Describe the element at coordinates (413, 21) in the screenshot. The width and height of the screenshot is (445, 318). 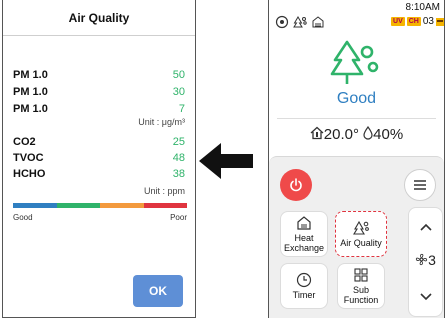
I see `ch-badge: CH` at that location.